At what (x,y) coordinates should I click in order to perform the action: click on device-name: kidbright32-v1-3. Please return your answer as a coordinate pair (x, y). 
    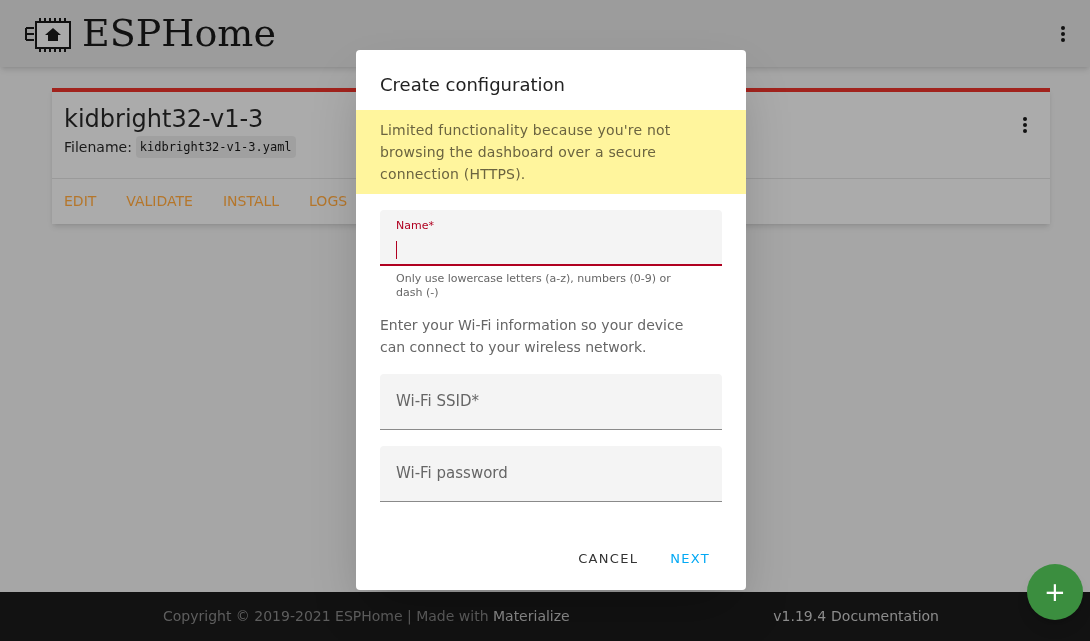
    Looking at the image, I should click on (164, 119).